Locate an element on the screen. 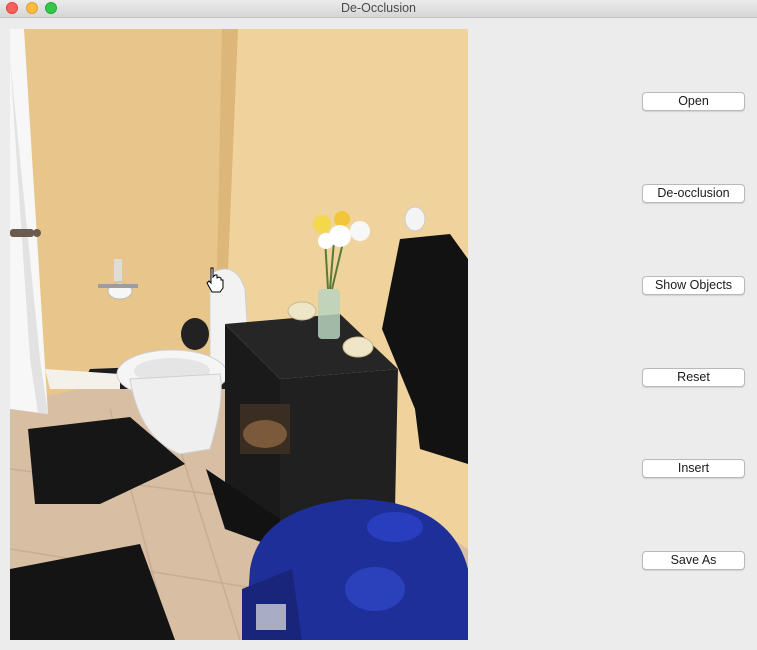 The width and height of the screenshot is (757, 650). insert-button: Insert is located at coordinates (693, 468).